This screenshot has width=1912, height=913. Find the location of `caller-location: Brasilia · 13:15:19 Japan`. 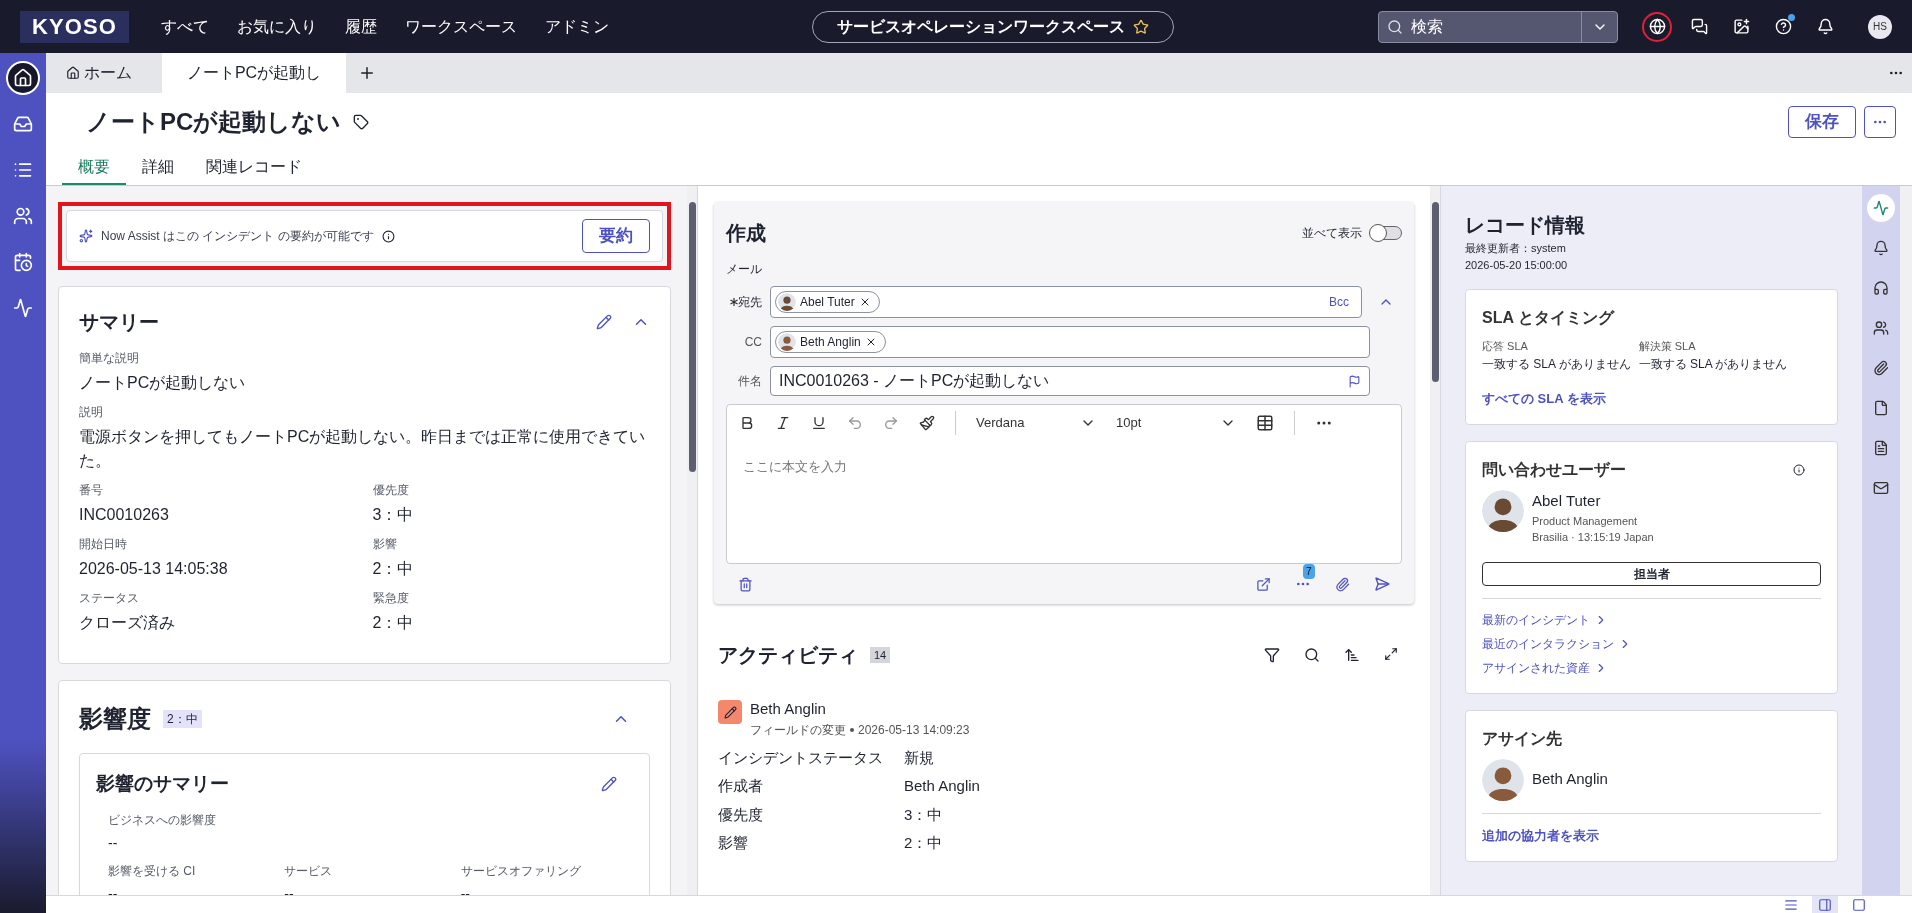

caller-location: Brasilia · 13:15:19 Japan is located at coordinates (1593, 537).